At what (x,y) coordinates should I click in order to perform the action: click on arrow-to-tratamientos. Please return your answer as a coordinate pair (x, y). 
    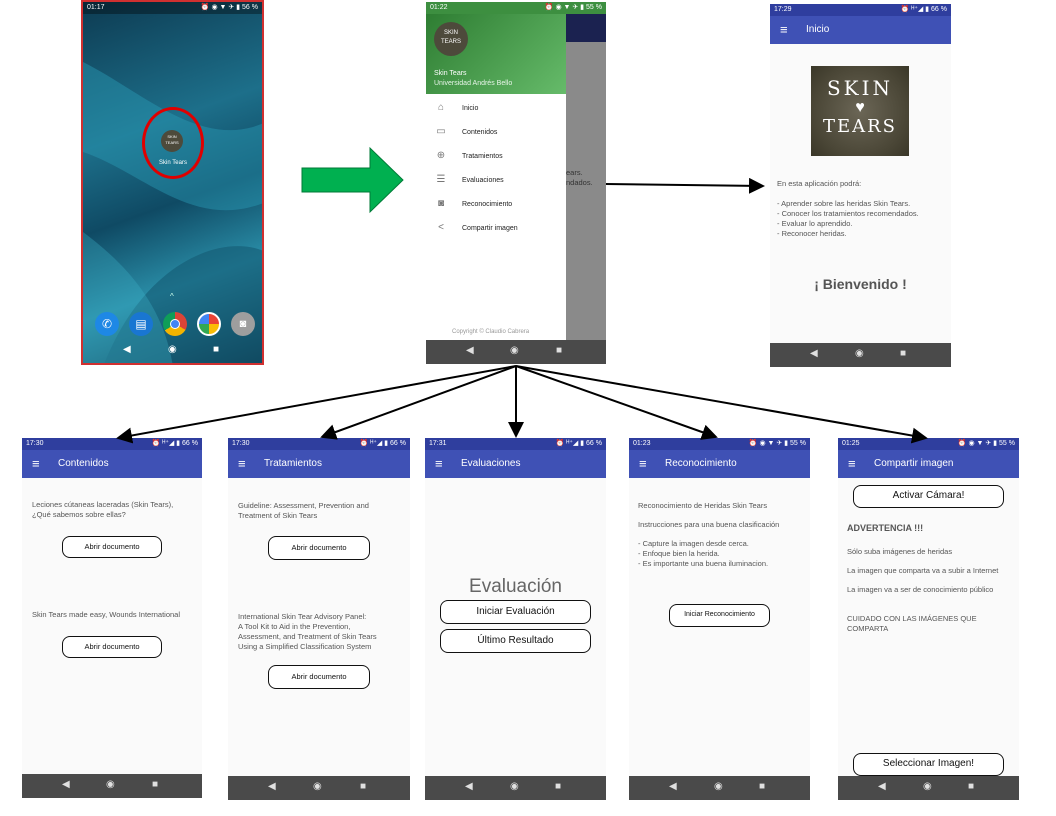
    Looking at the image, I should click on (418, 402).